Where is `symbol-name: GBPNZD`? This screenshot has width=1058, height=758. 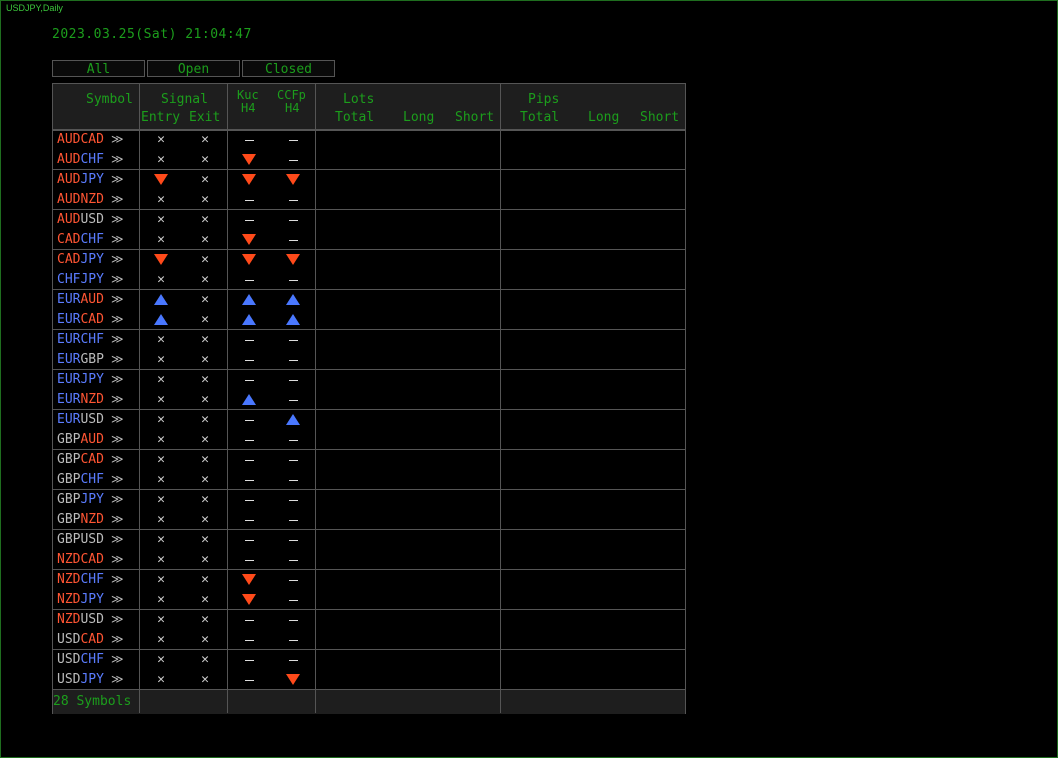 symbol-name: GBPNZD is located at coordinates (80, 519).